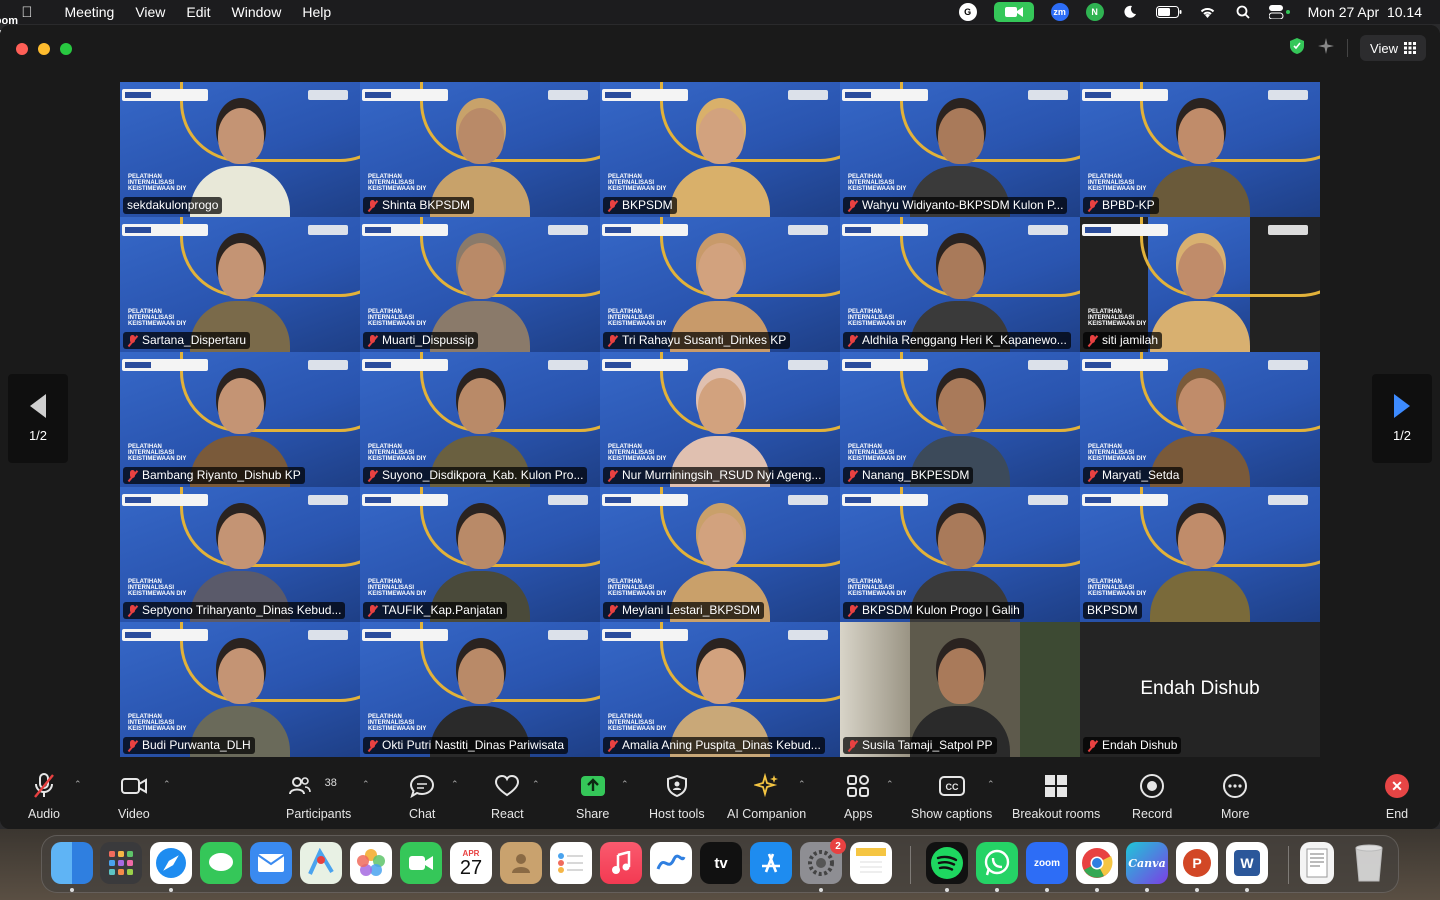 This screenshot has width=1440, height=900. What do you see at coordinates (621, 863) in the screenshot?
I see `music-icon` at bounding box center [621, 863].